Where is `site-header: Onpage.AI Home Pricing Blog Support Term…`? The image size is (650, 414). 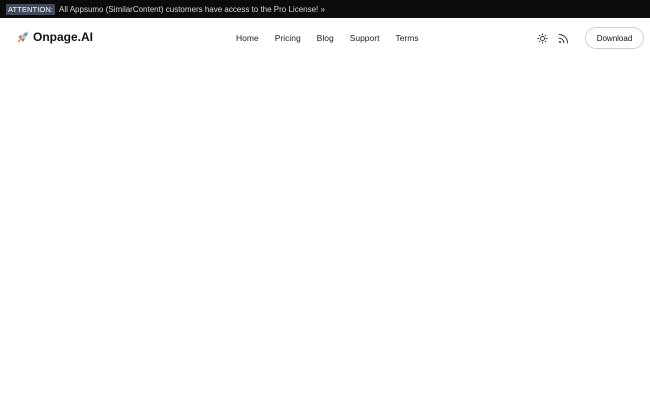
site-header: Onpage.AI Home Pricing Blog Support Term… is located at coordinates (325, 38).